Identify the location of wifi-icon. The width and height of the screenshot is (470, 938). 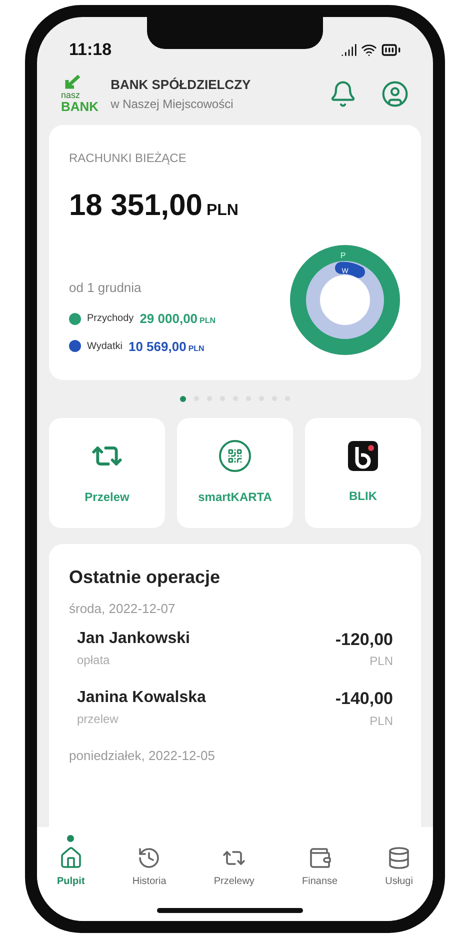
(369, 50).